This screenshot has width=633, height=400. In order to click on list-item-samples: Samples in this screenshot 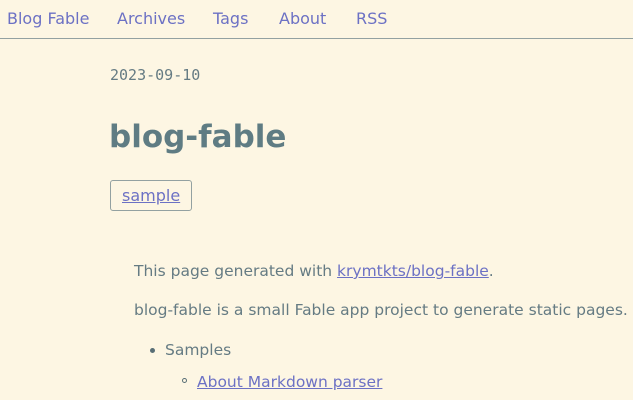, I will do `click(198, 350)`.